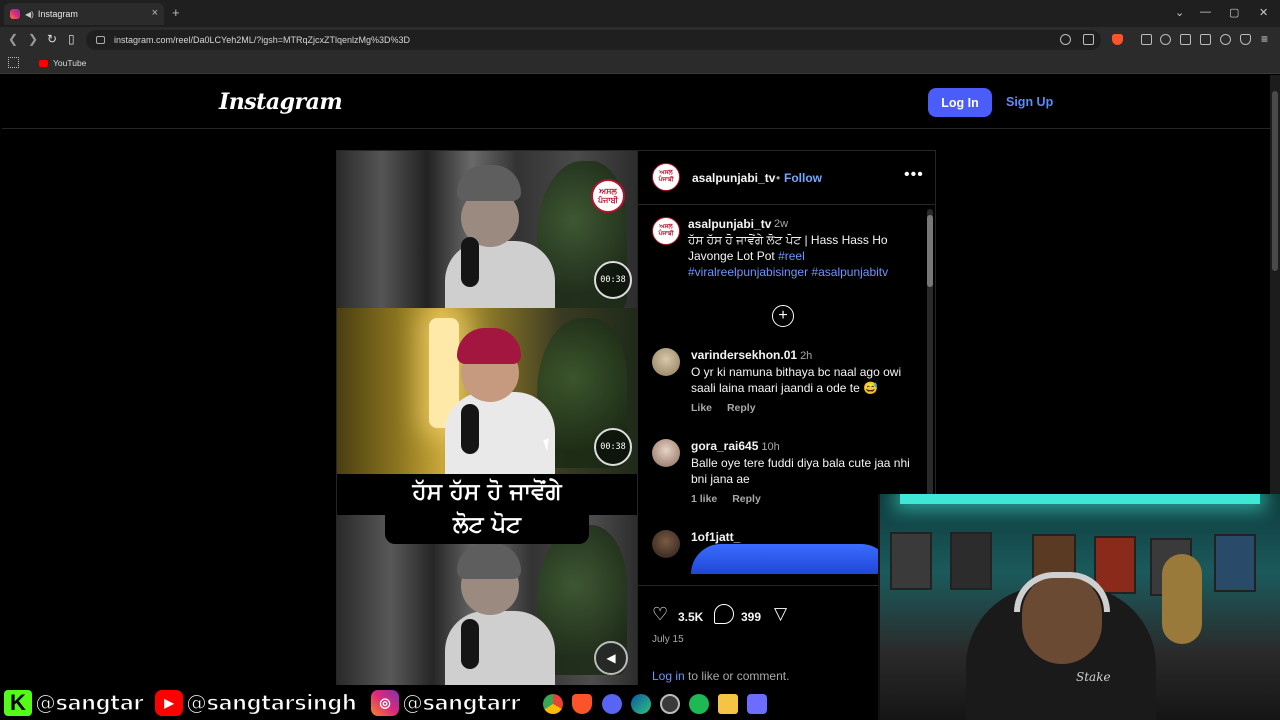 This screenshot has height=720, width=1280. I want to click on discord-taskbar-icon, so click(612, 704).